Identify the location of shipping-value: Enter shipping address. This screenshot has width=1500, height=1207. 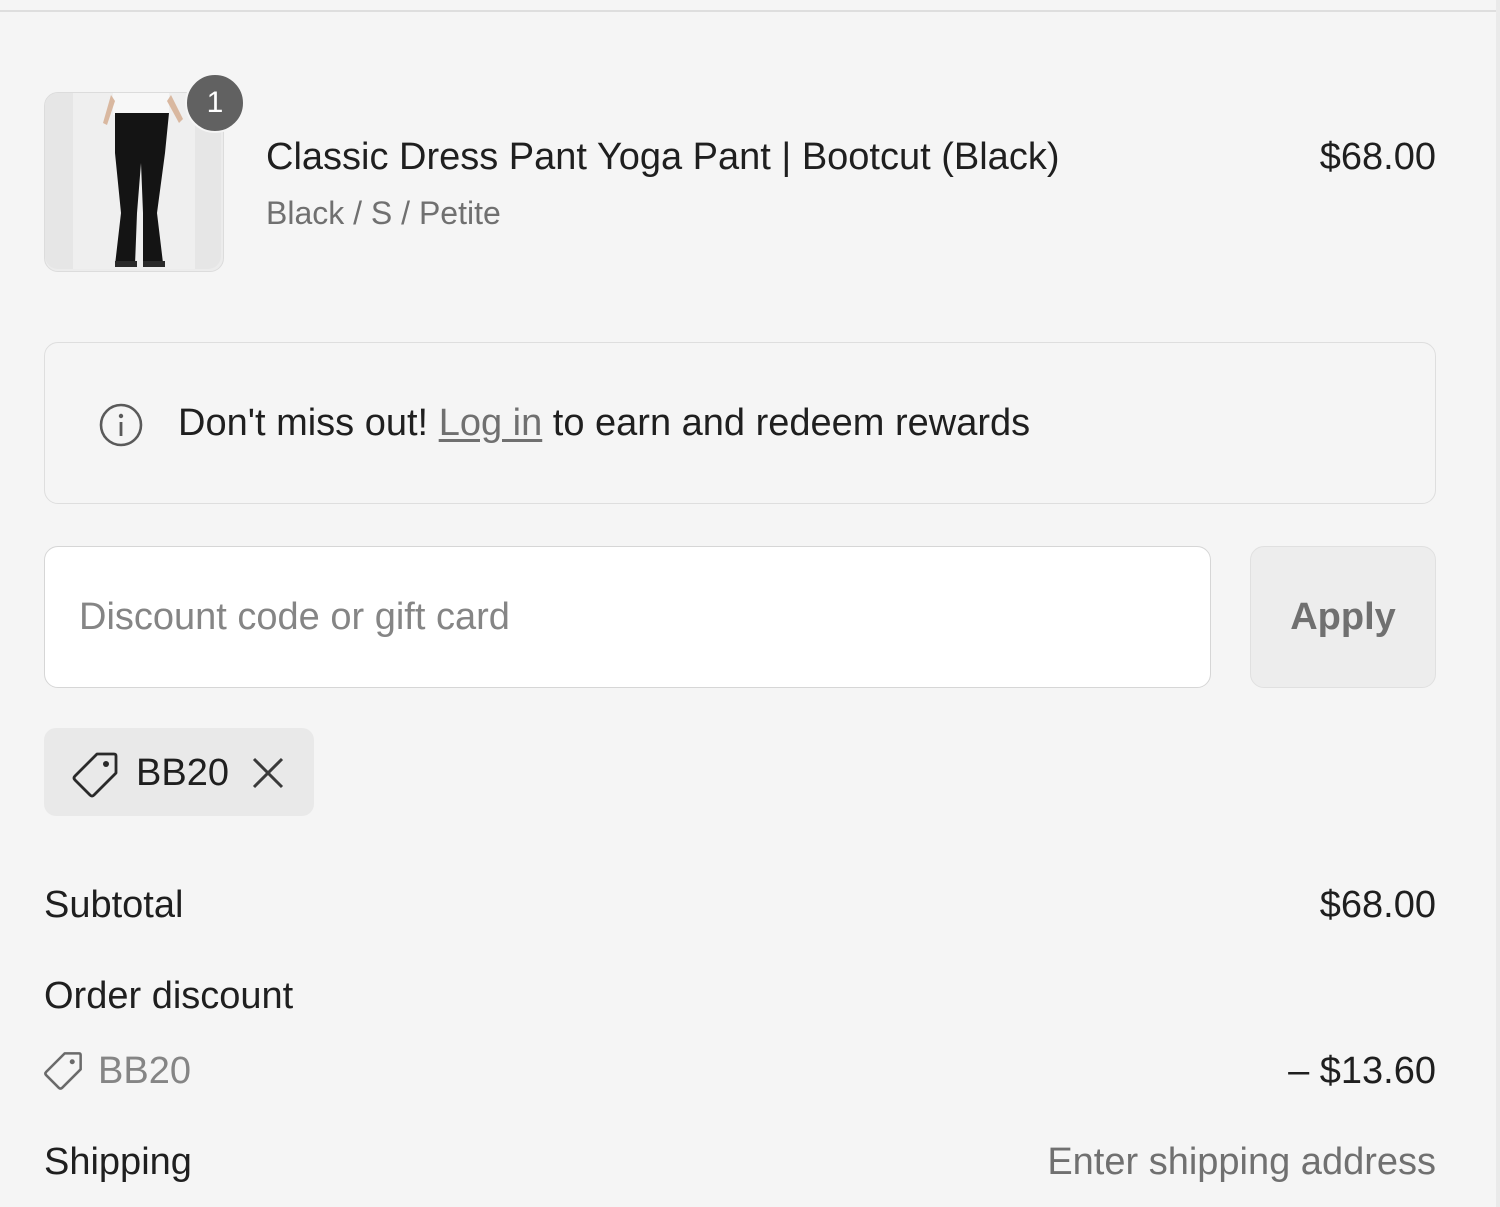
(1241, 1162).